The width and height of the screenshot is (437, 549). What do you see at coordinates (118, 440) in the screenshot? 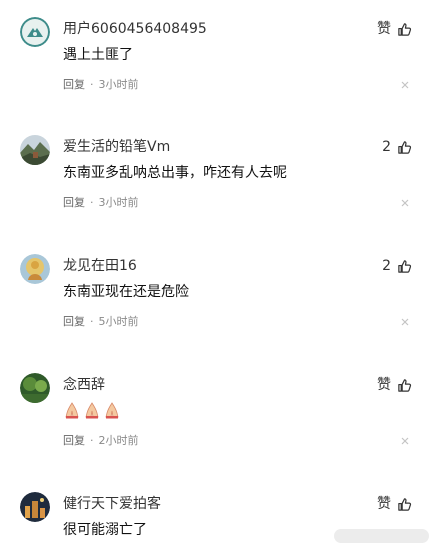
I see `timestamp: 2小时前` at bounding box center [118, 440].